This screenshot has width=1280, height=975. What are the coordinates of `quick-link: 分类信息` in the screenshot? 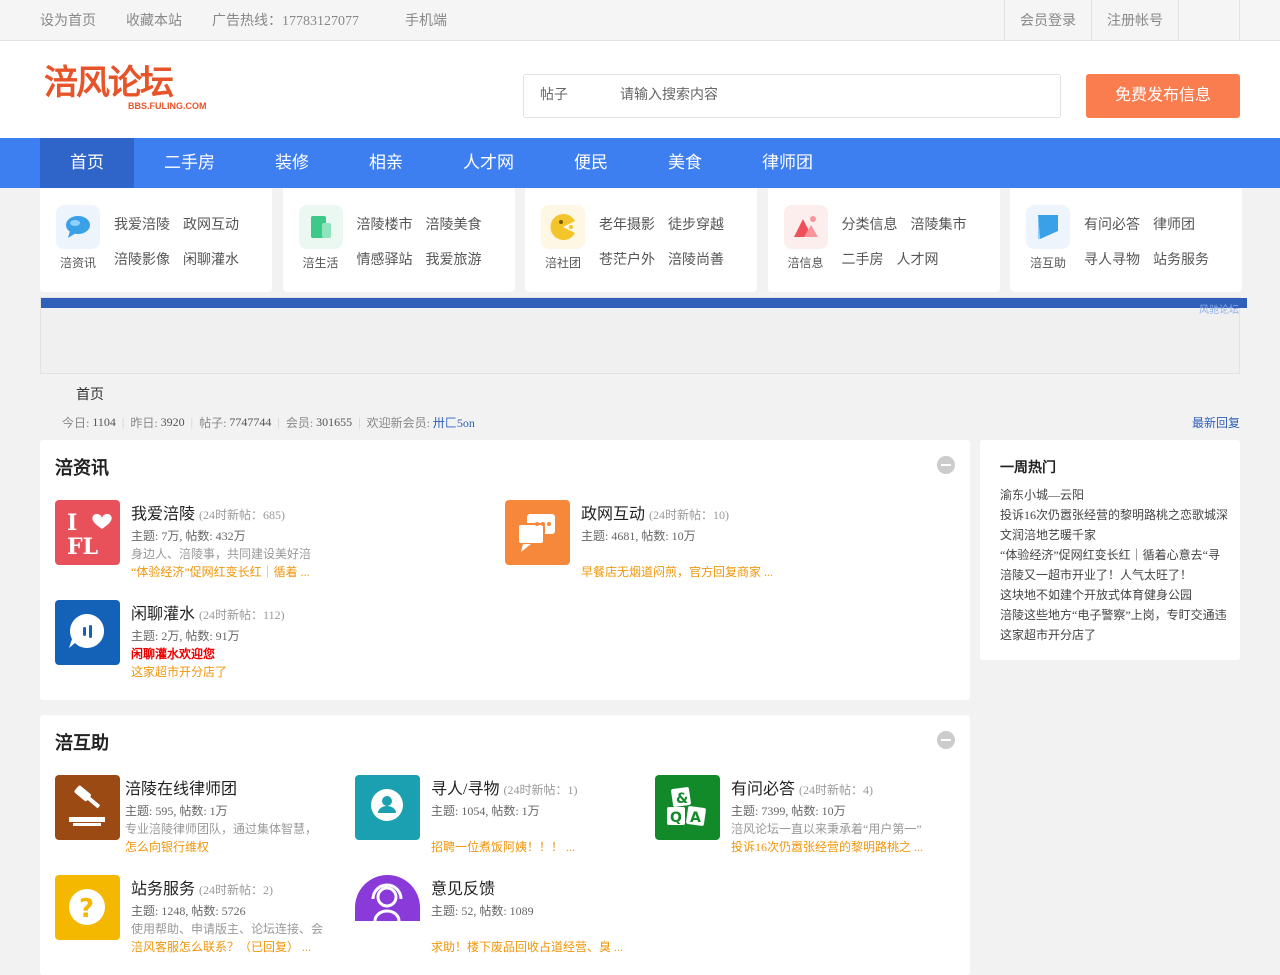 It's located at (870, 224).